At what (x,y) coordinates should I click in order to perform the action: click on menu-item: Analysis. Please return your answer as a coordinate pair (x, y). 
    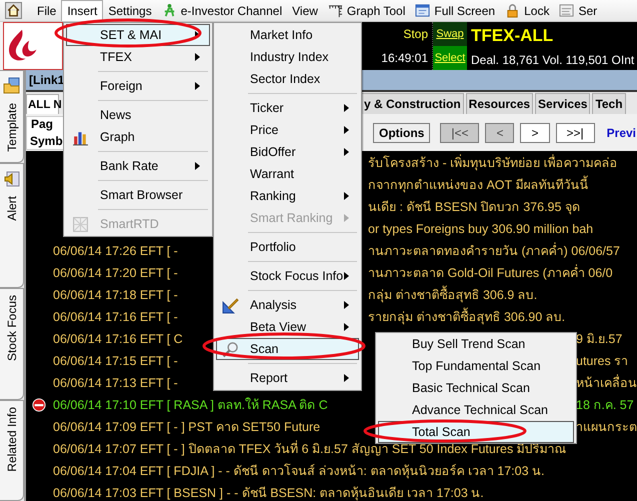
    Looking at the image, I should click on (287, 305).